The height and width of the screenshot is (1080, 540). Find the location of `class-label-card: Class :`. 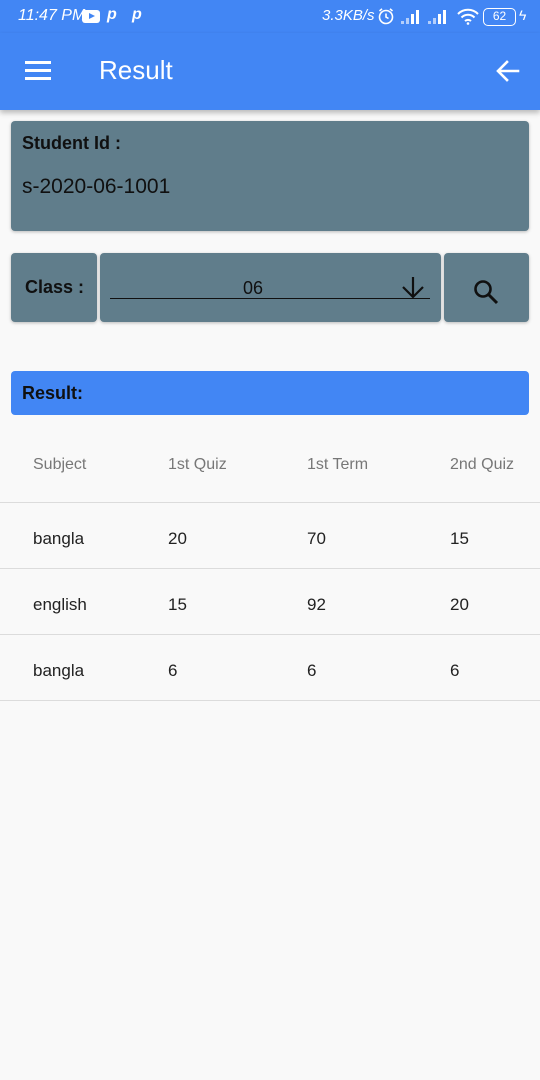

class-label-card: Class : is located at coordinates (54, 287).